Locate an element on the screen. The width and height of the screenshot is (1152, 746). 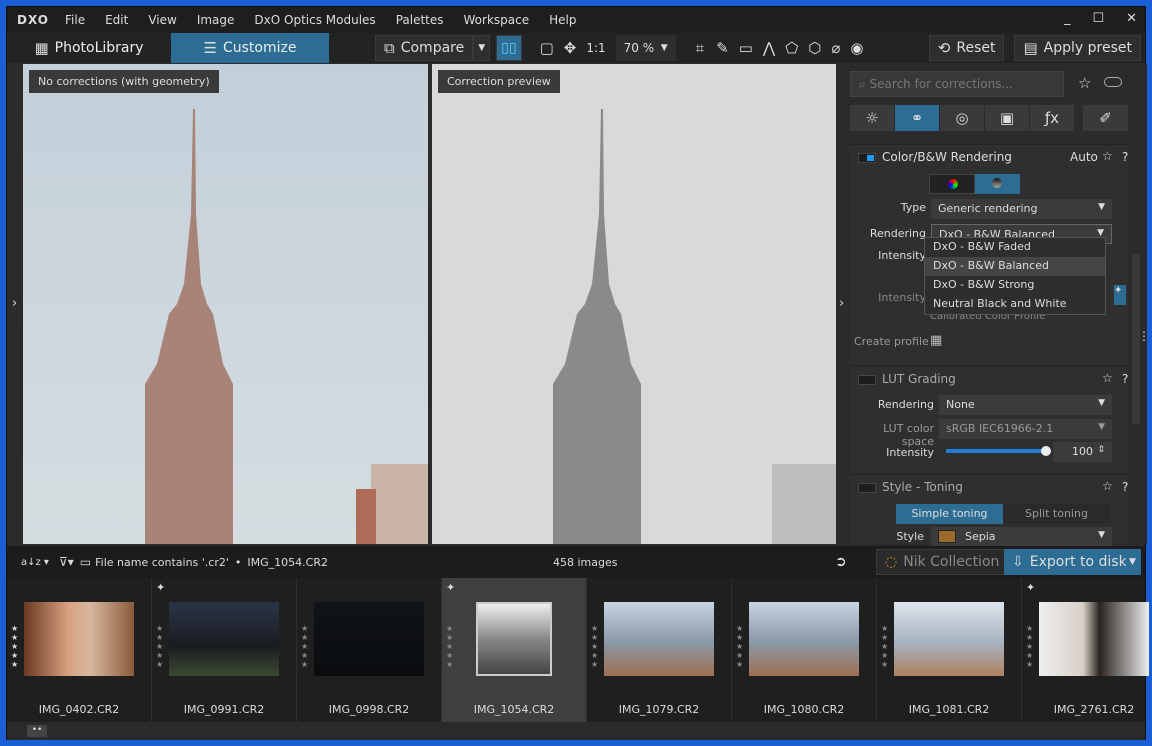
filter-icon: ⊽▾ is located at coordinates (66, 562).